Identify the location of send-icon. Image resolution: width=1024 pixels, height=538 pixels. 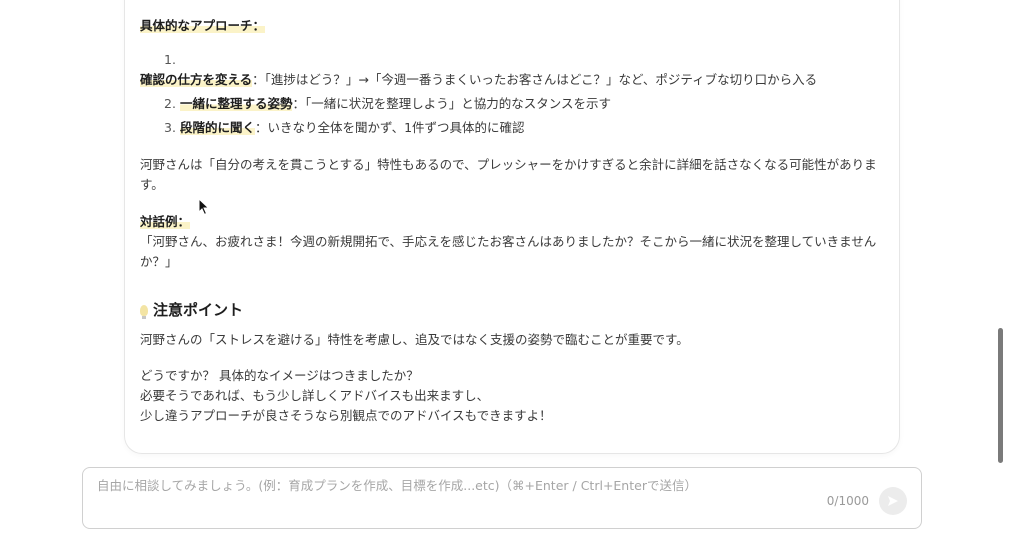
(893, 501).